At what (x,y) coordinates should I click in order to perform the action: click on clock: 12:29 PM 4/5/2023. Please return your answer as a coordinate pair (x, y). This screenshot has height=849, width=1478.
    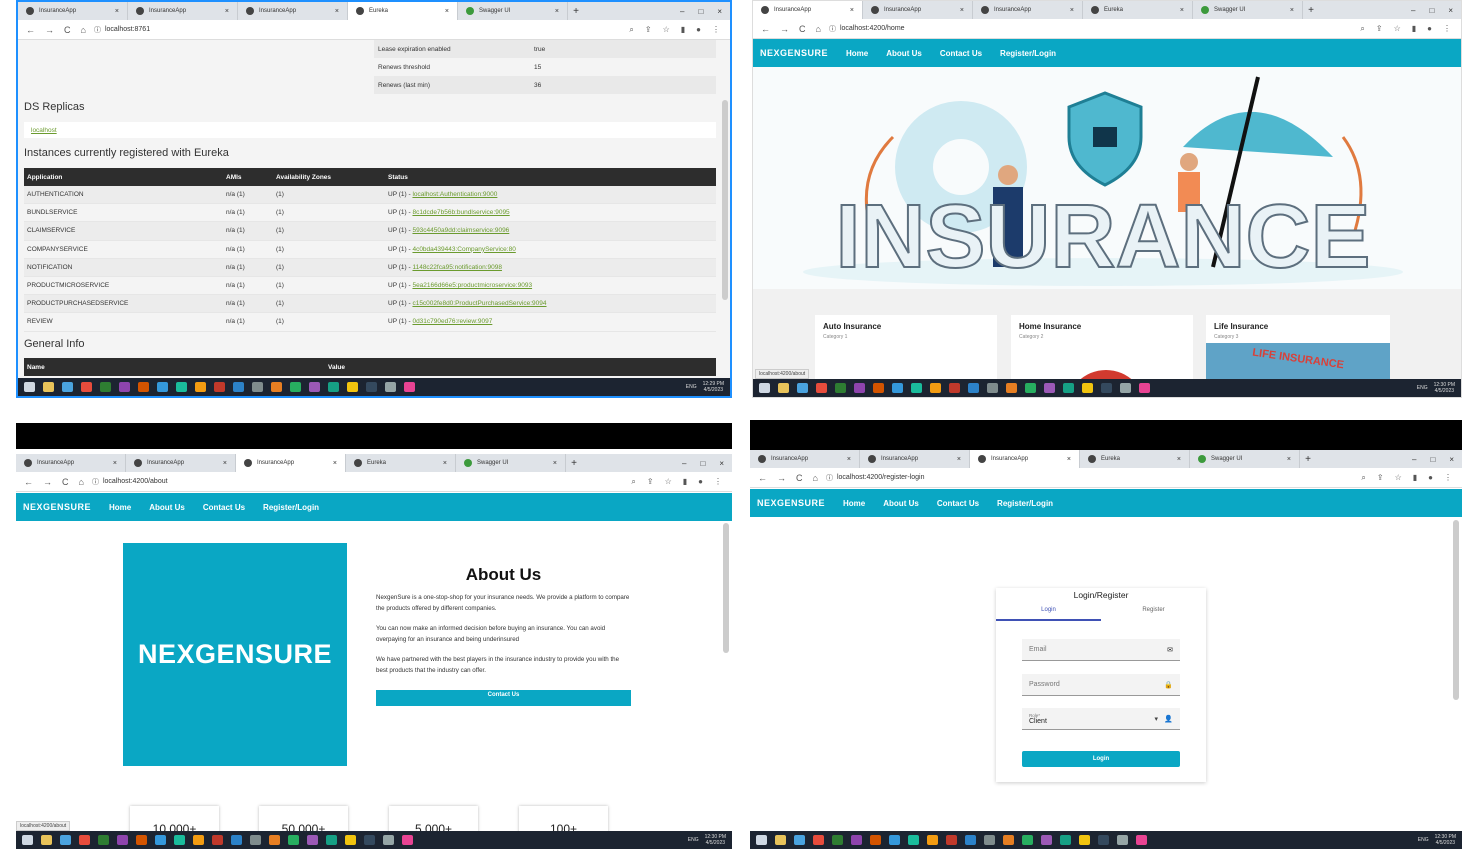
    Looking at the image, I should click on (713, 387).